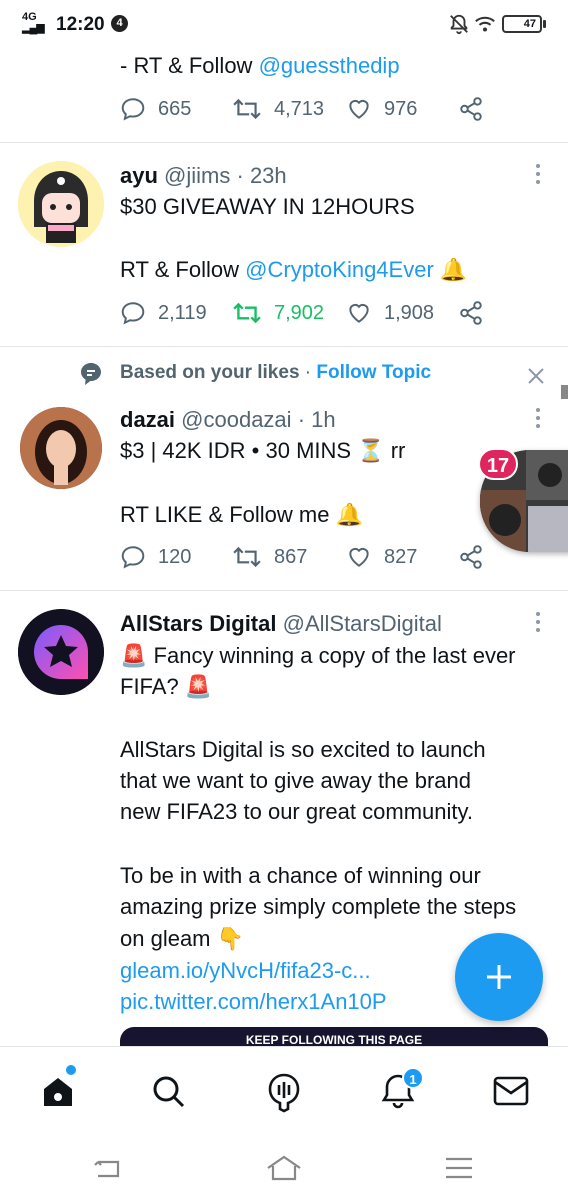  What do you see at coordinates (58, 1088) in the screenshot?
I see `home-tab` at bounding box center [58, 1088].